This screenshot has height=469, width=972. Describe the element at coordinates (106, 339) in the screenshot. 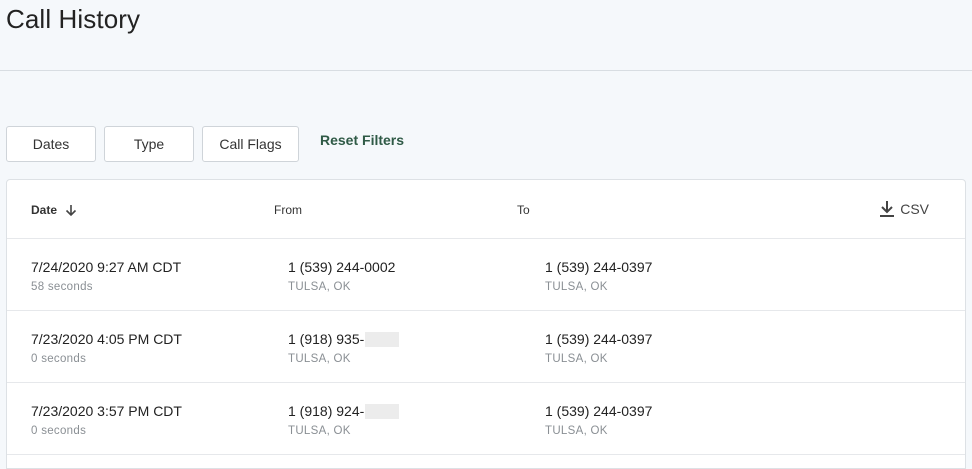

I see `call-date: 7/23/2020 4:05 PM CDT` at that location.